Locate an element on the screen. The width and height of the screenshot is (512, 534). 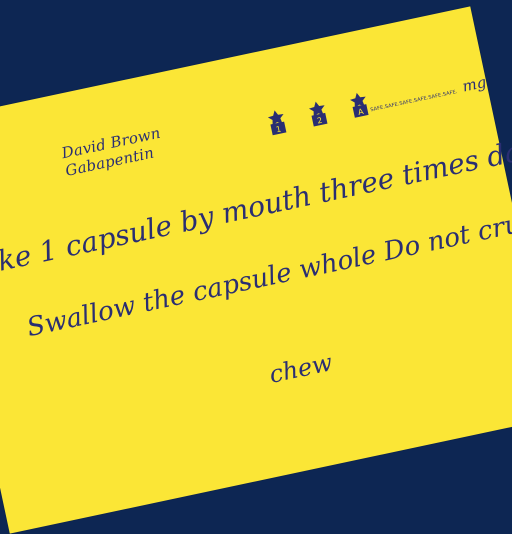
instruction-line-3: chew is located at coordinates (300, 368).